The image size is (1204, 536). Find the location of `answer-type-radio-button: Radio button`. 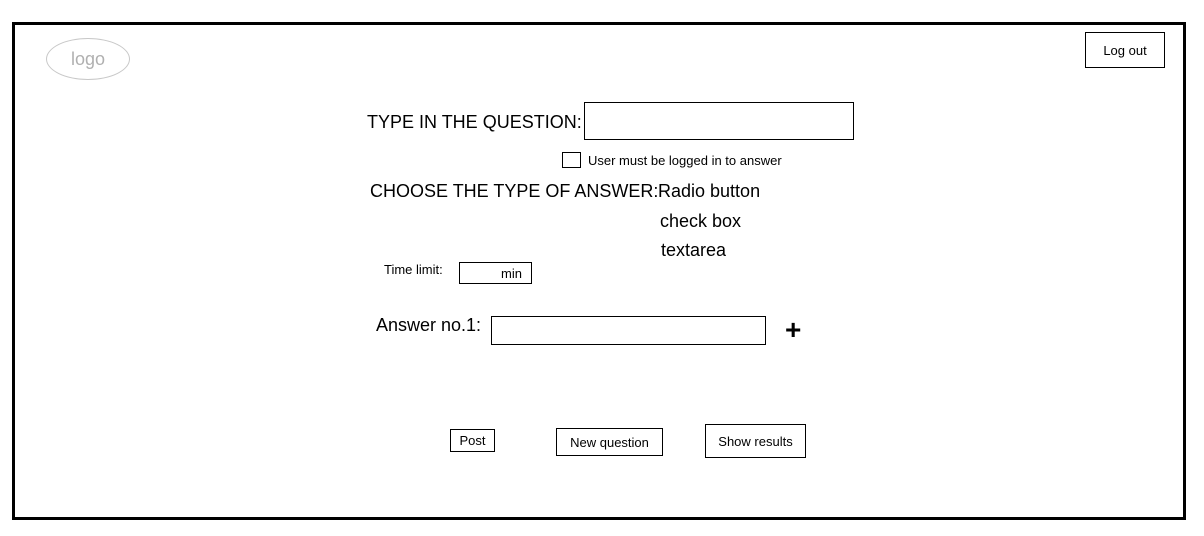

answer-type-radio-button: Radio button is located at coordinates (709, 191).